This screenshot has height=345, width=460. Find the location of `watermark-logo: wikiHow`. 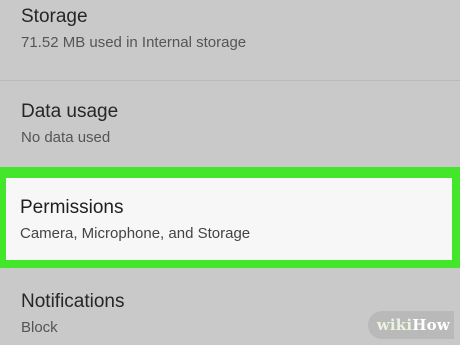

watermark-logo: wikiHow is located at coordinates (413, 325).